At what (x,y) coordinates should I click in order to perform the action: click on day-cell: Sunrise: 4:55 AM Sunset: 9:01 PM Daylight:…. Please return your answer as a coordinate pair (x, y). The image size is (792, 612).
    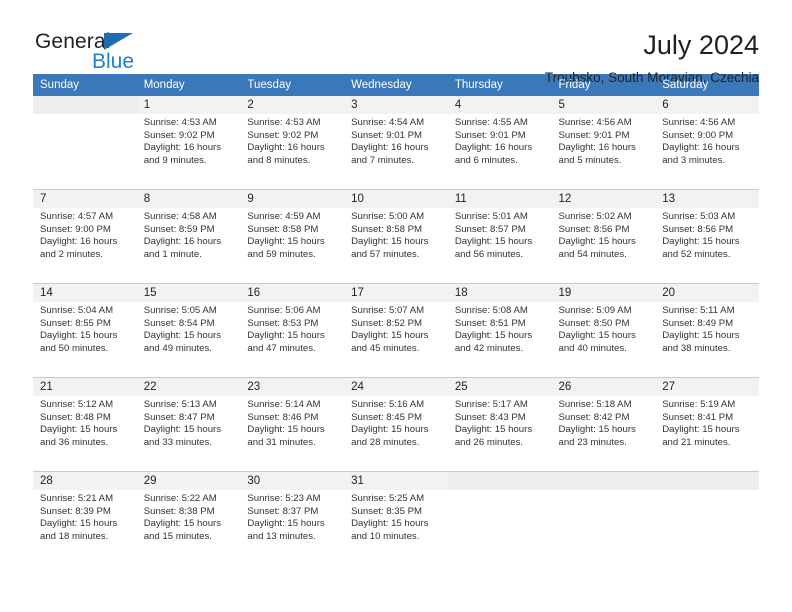
    Looking at the image, I should click on (499, 152).